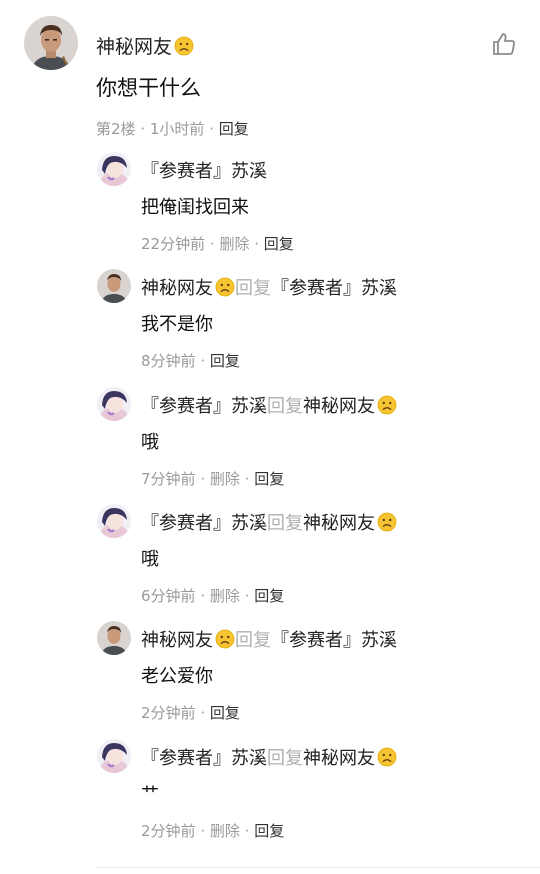 This screenshot has height=874, width=540. I want to click on comment-time: 1小时前, so click(177, 129).